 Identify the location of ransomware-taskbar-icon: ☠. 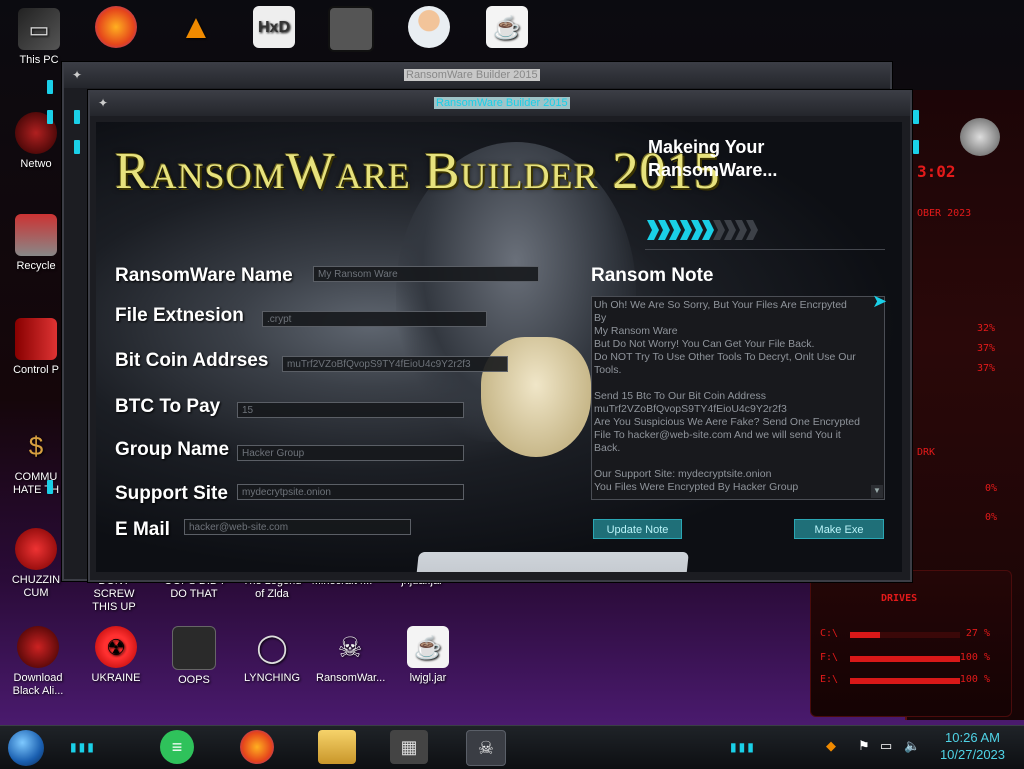
(486, 748).